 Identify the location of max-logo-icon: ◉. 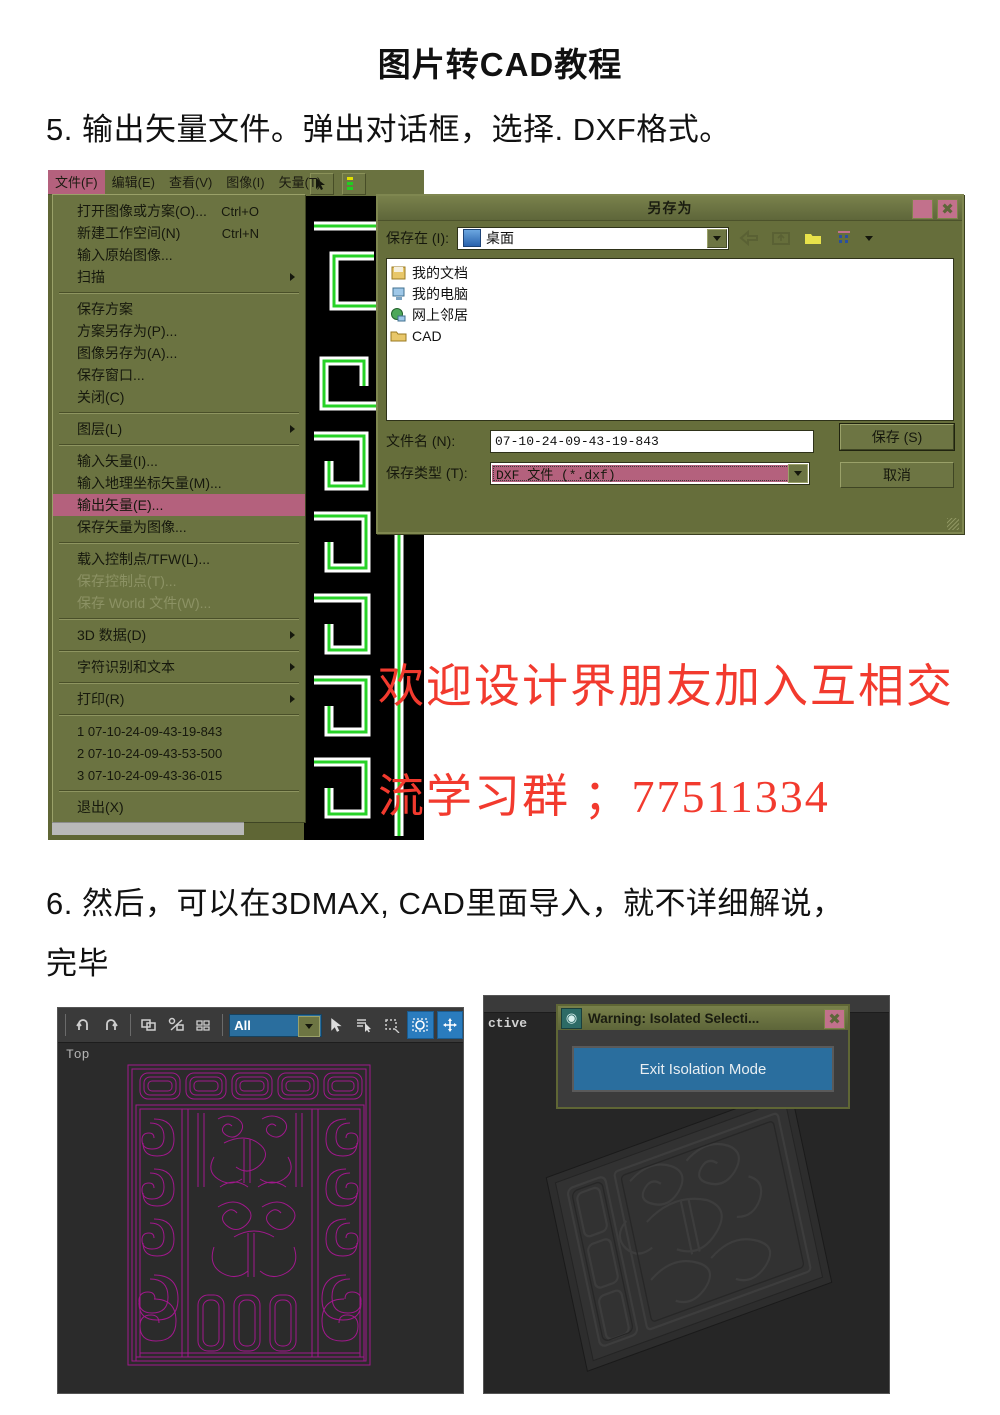
(571, 1018).